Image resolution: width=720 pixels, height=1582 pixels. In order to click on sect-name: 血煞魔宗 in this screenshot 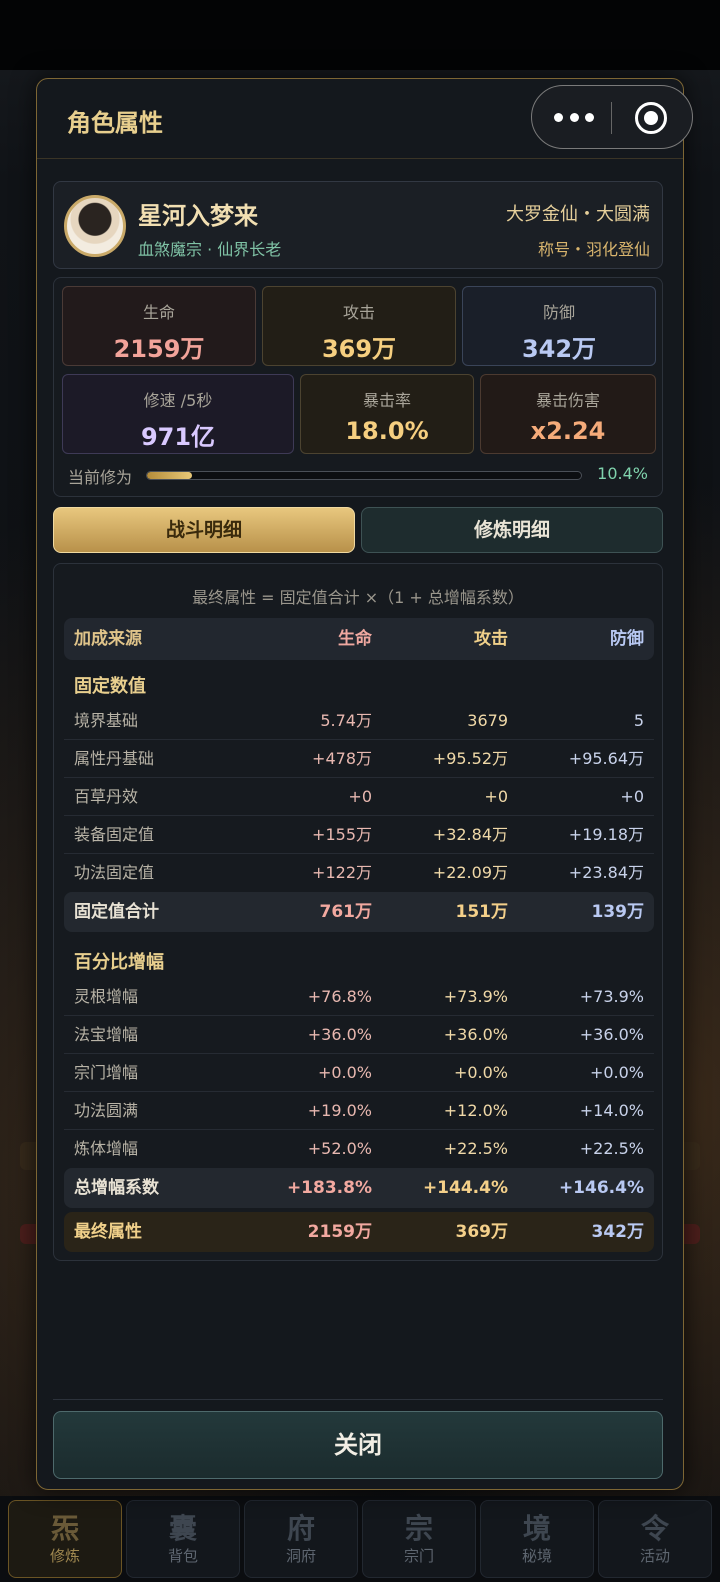, I will do `click(170, 249)`.